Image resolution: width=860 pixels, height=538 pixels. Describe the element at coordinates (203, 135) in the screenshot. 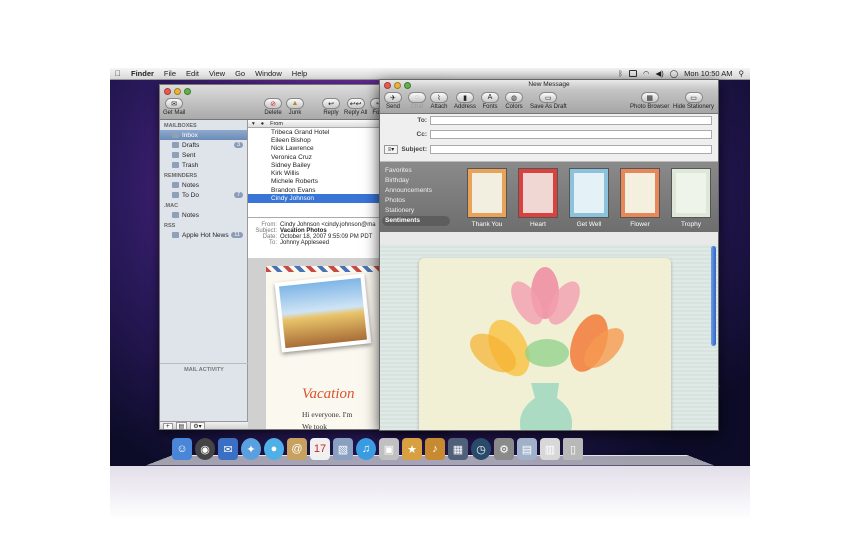

I see `sidebar-item-inbox: Inbox` at that location.